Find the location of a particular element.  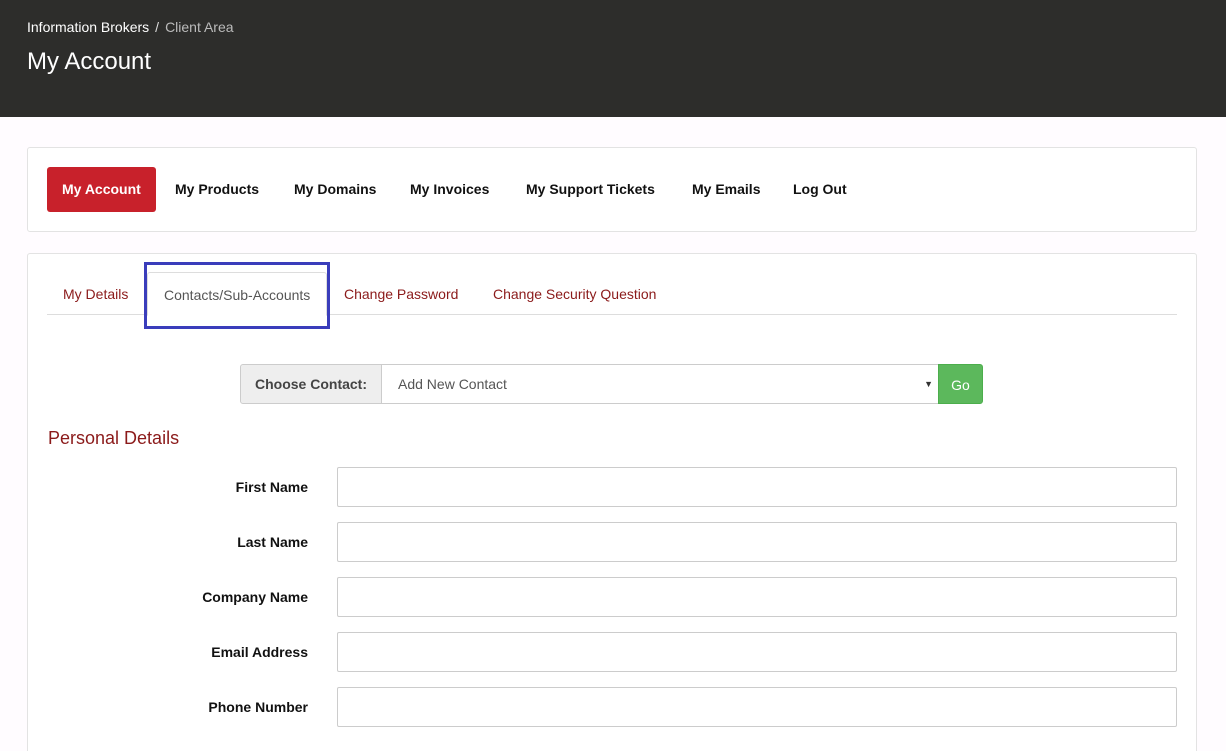

contact-select-value: Add New Contact is located at coordinates (452, 384).